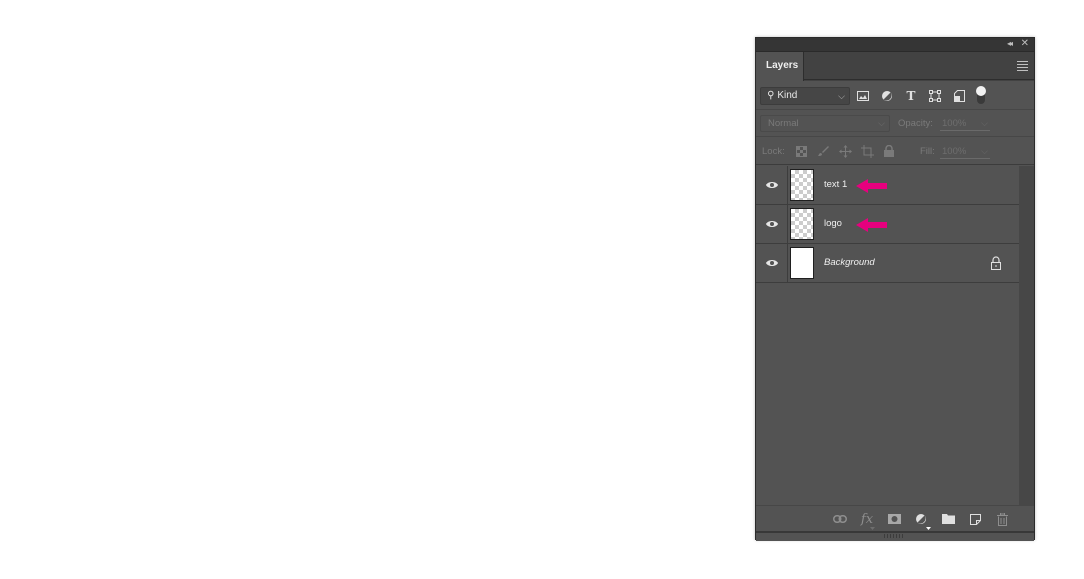  Describe the element at coordinates (935, 96) in the screenshot. I see `shape-layer-filter-icon` at that location.